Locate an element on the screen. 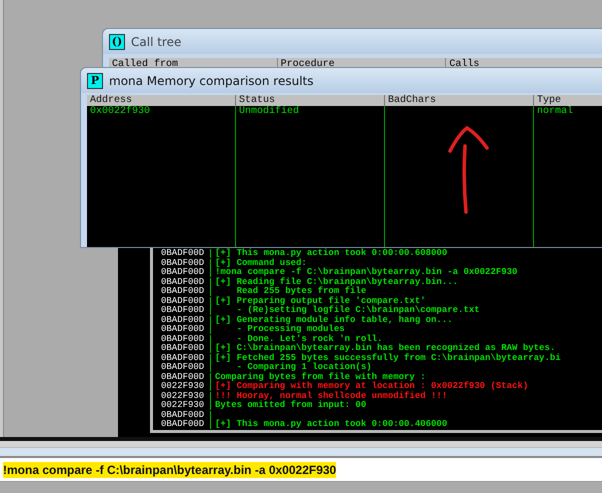  command-field: !mona compare -f C:\brainpan\bytearray.bin -a 0x0022F930 is located at coordinates (301, 470).